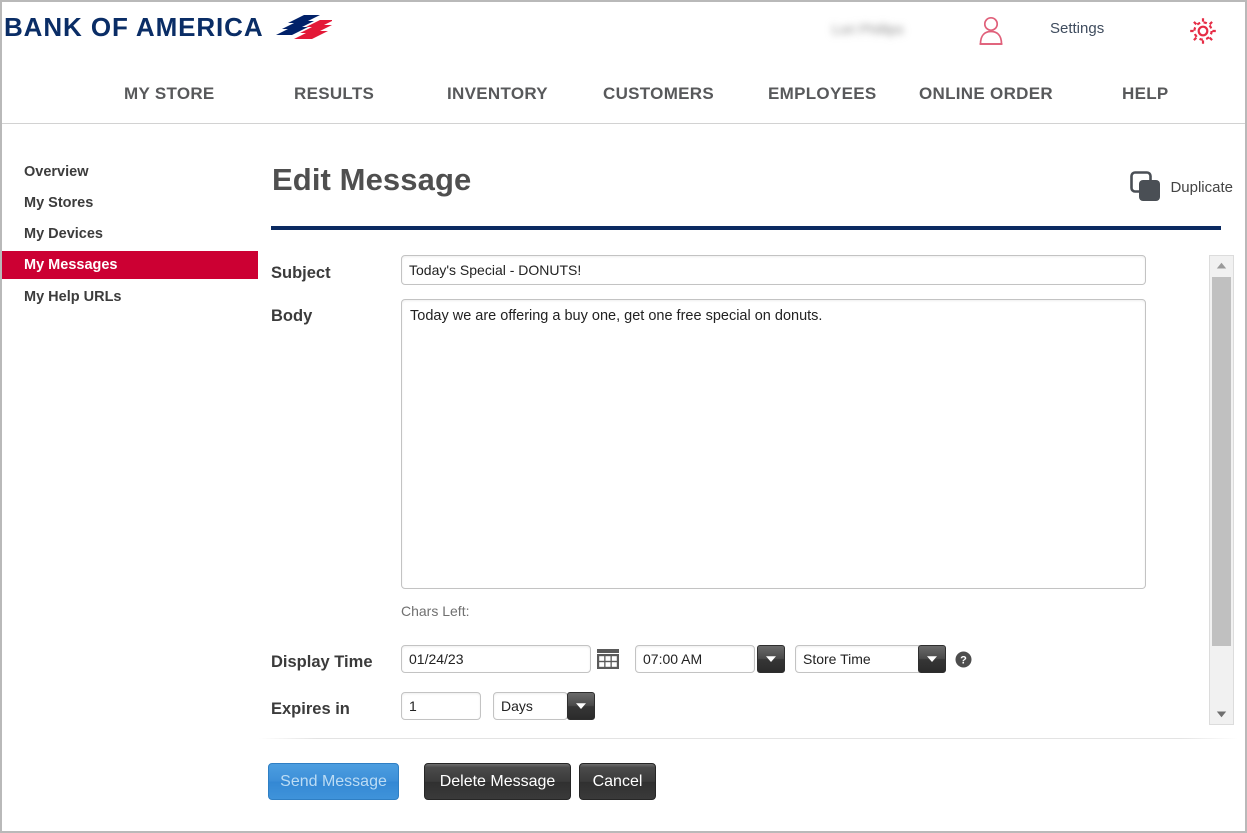 This screenshot has height=833, width=1247. What do you see at coordinates (617, 781) in the screenshot?
I see `cancel-button: Cancel` at bounding box center [617, 781].